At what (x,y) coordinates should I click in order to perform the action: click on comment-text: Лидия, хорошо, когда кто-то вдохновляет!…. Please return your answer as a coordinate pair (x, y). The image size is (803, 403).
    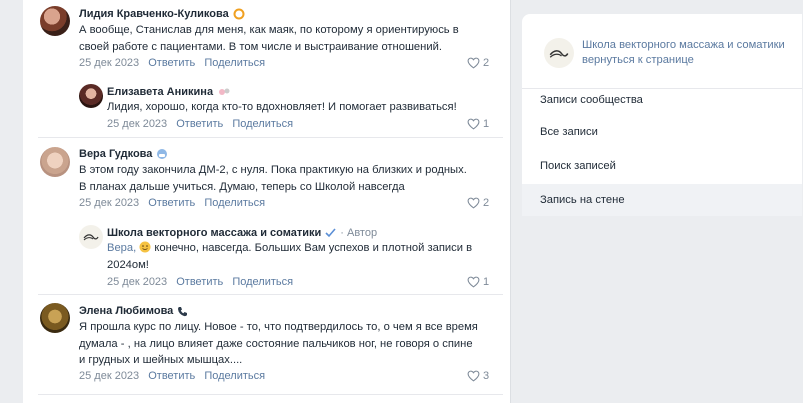
    Looking at the image, I should click on (282, 107).